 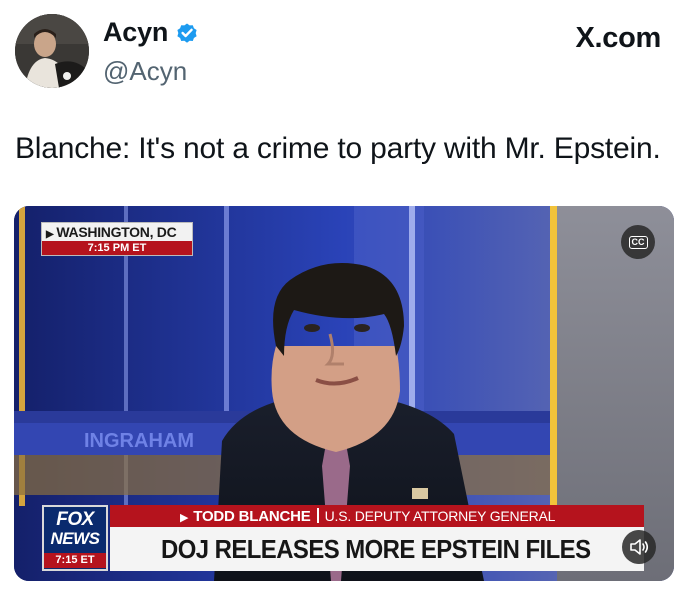 I want to click on background-text: INGRAHAM, so click(x=139, y=441).